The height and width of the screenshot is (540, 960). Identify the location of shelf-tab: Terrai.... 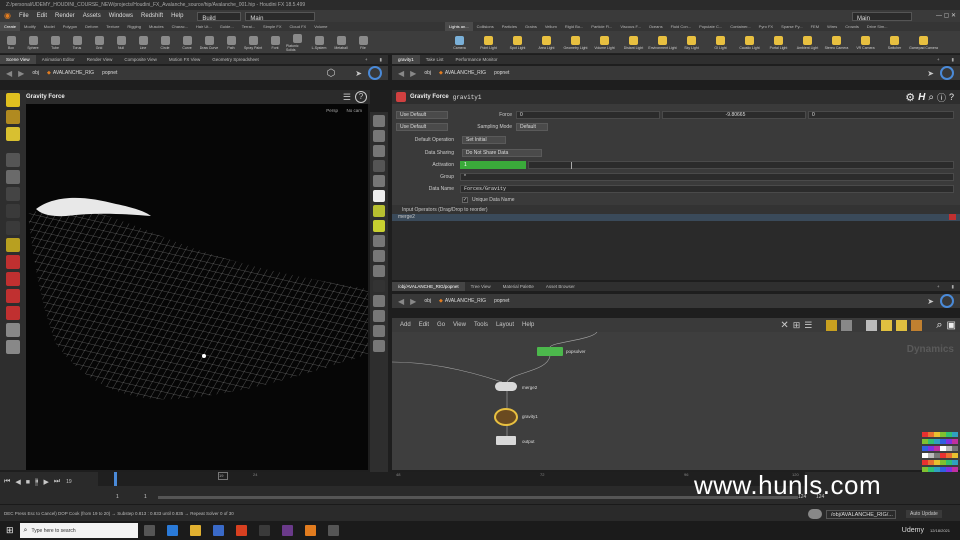
(248, 26).